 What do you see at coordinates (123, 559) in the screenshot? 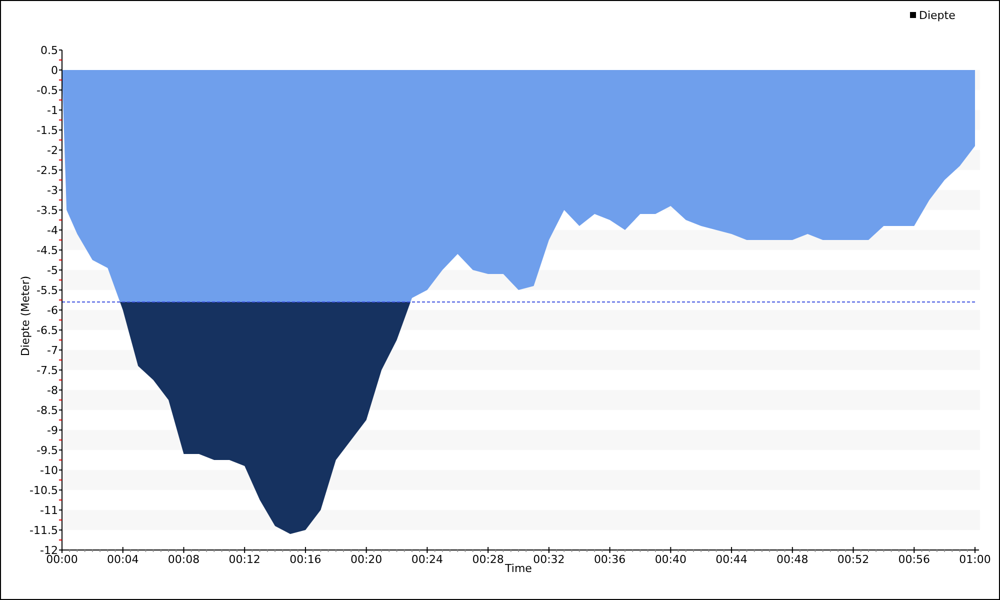
I see `axis-tick-label: 00:04` at bounding box center [123, 559].